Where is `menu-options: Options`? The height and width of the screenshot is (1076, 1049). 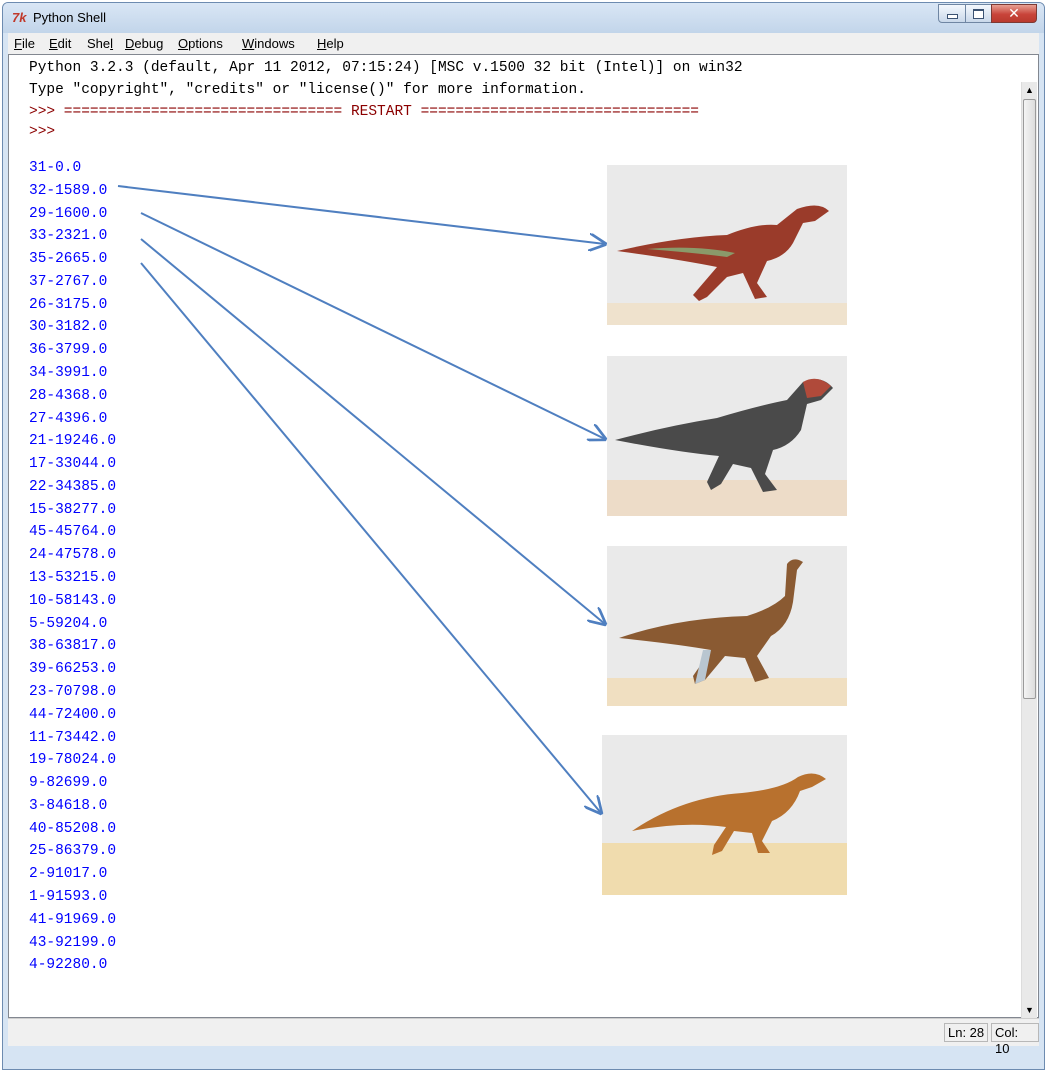
menu-options: Options is located at coordinates (200, 43).